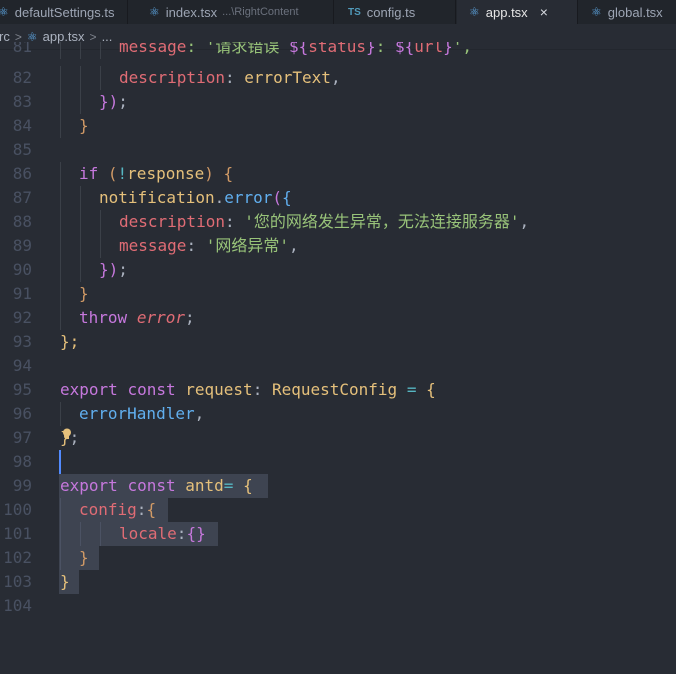  What do you see at coordinates (338, 486) in the screenshot?
I see `code-line: 99 export const antd= {` at bounding box center [338, 486].